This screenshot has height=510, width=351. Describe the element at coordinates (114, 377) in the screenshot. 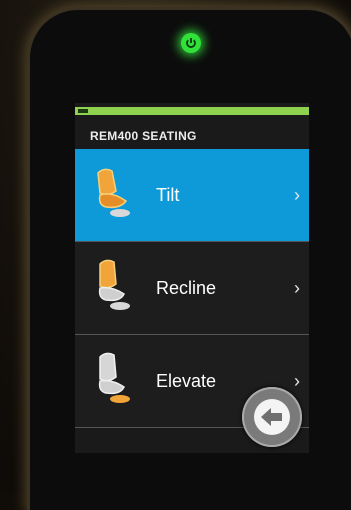

I see `seat-elevate-icon` at that location.